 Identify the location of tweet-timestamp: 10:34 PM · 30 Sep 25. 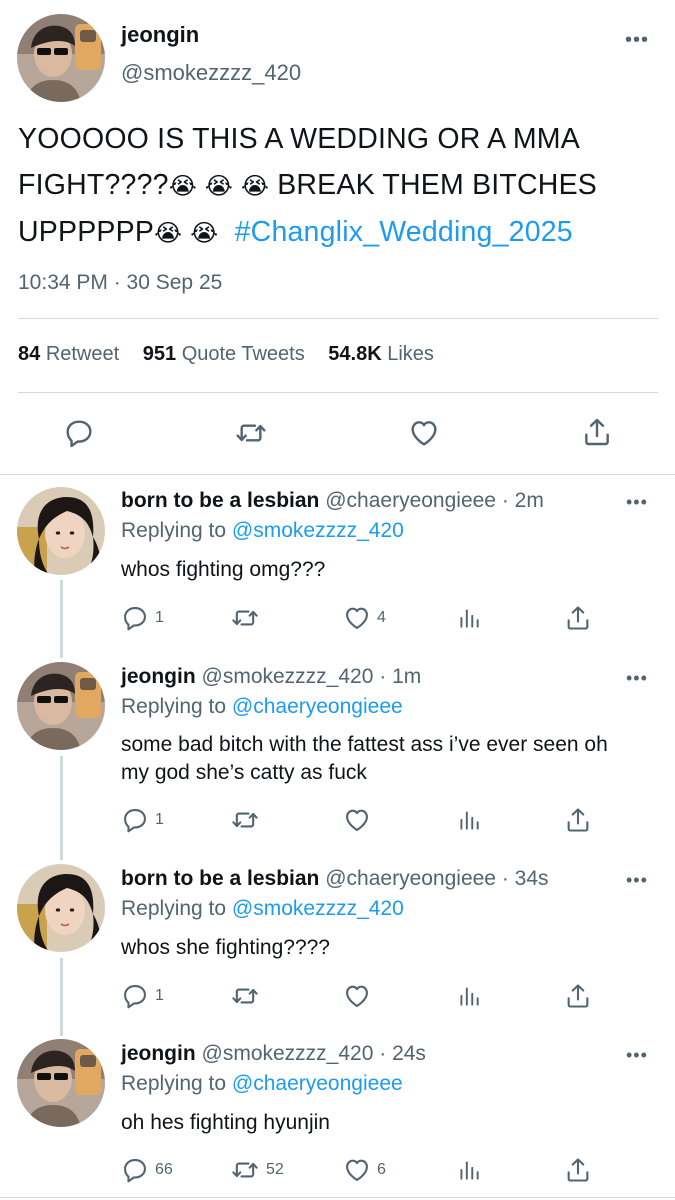
(120, 283).